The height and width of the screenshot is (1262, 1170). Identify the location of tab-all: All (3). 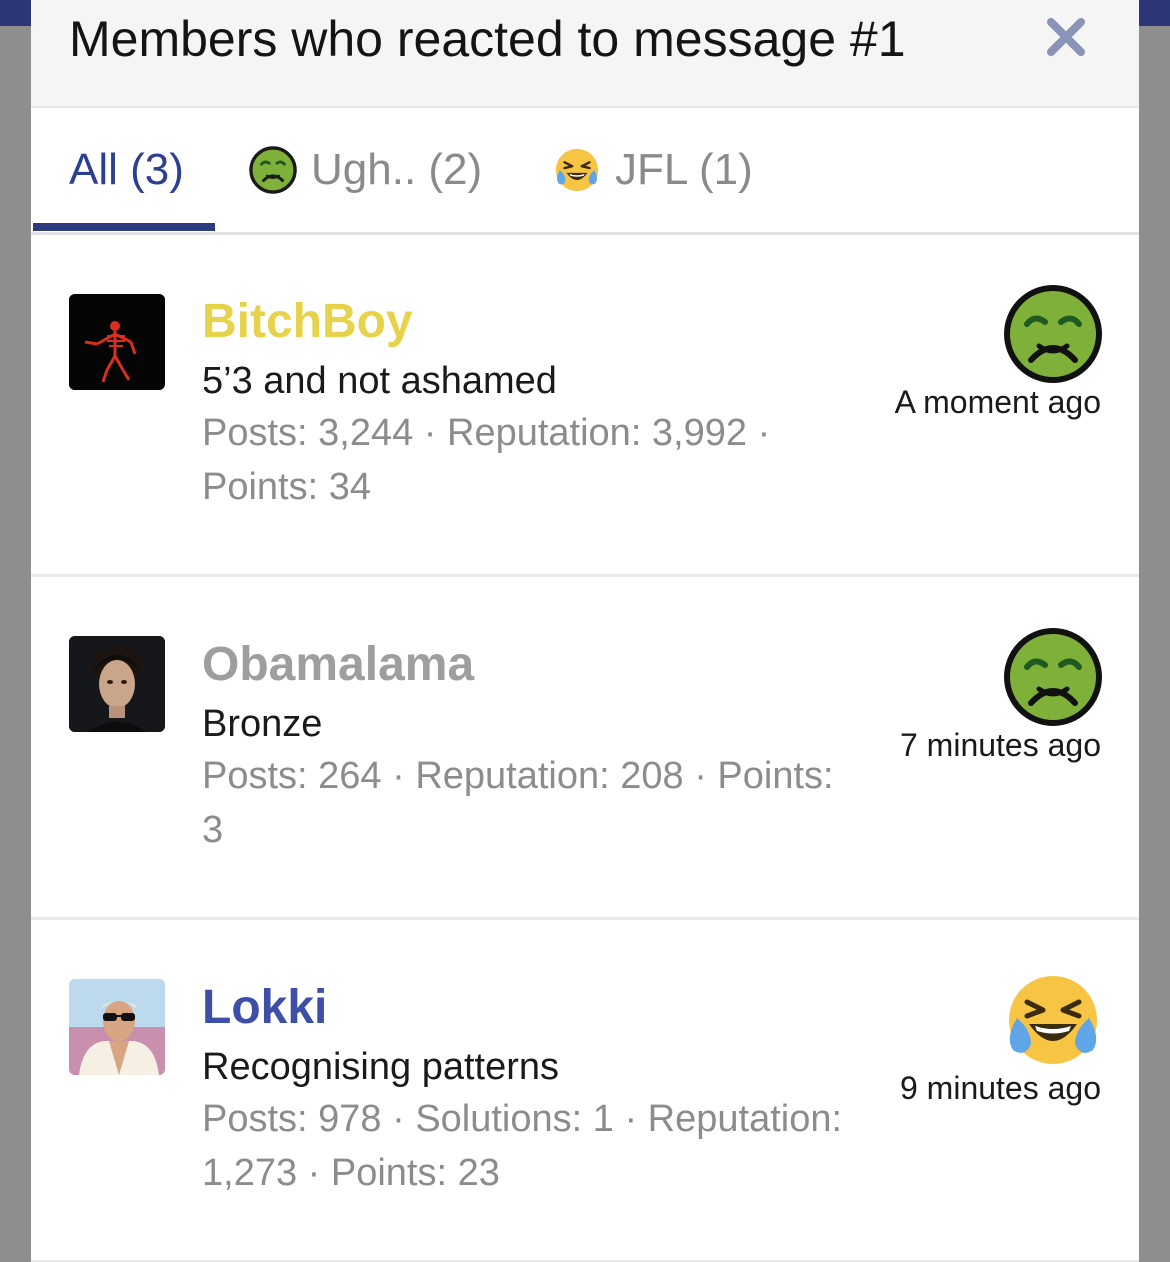
(126, 170).